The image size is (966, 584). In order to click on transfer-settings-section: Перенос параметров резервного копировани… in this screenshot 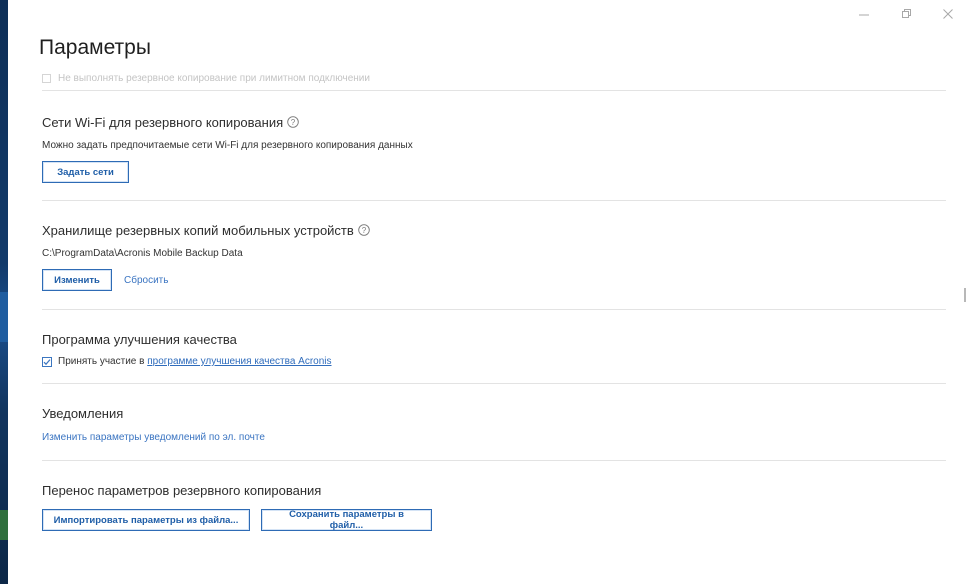, I will do `click(494, 496)`.